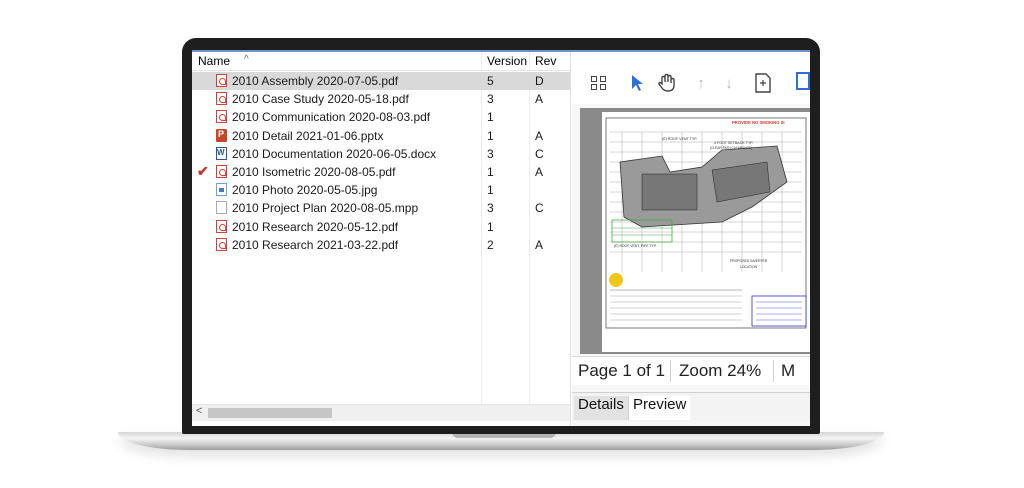 This screenshot has height=488, width=1024. I want to click on file-name: 2010 Research 2021-03-22.pdf, so click(315, 244).